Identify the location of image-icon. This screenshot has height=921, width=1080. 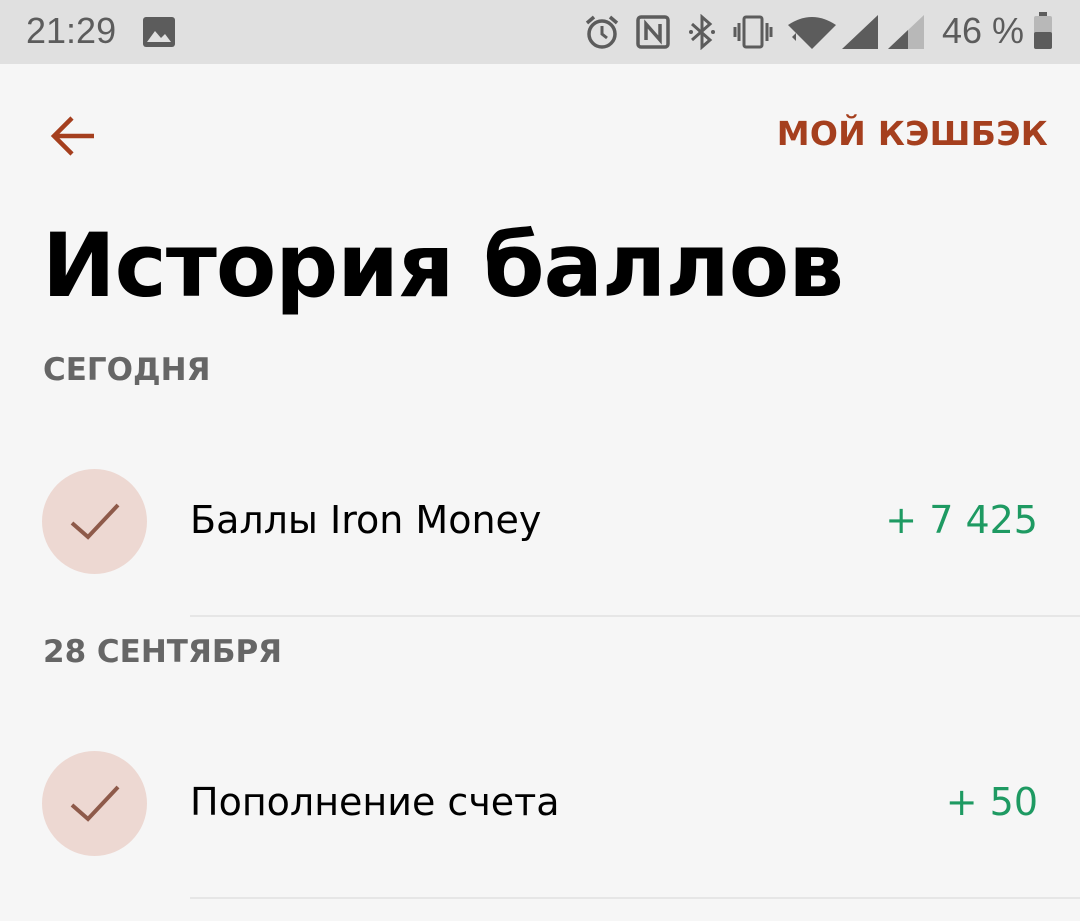
(159, 32).